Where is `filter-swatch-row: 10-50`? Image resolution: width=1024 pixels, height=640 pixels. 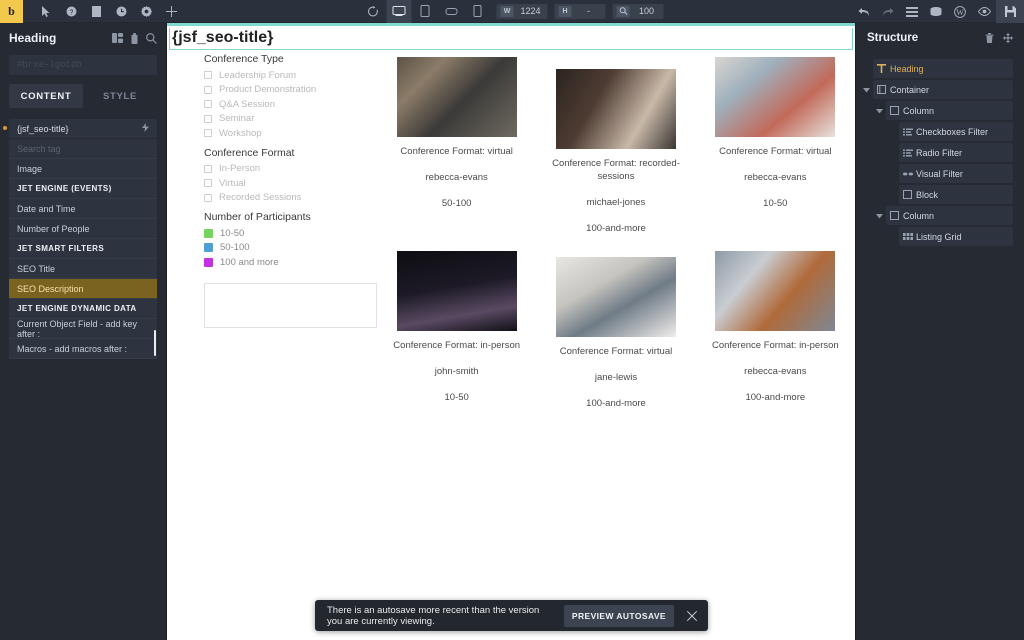 filter-swatch-row: 10-50 is located at coordinates (290, 233).